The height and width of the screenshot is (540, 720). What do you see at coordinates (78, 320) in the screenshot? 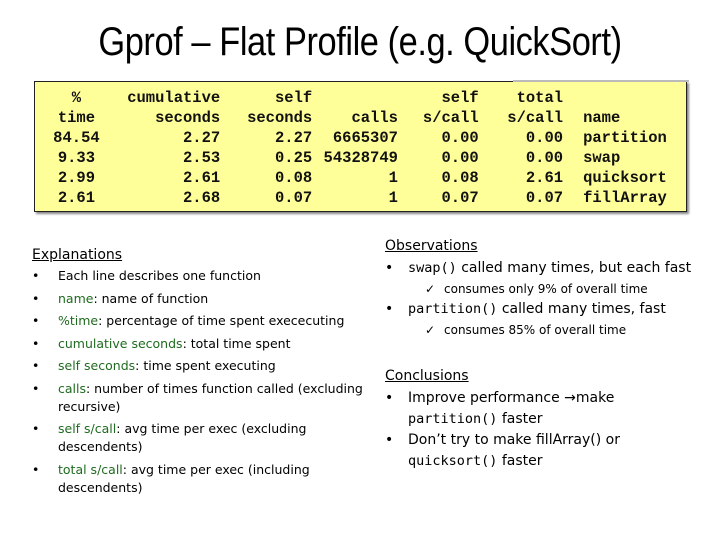
I see `explanation-term: %time` at bounding box center [78, 320].